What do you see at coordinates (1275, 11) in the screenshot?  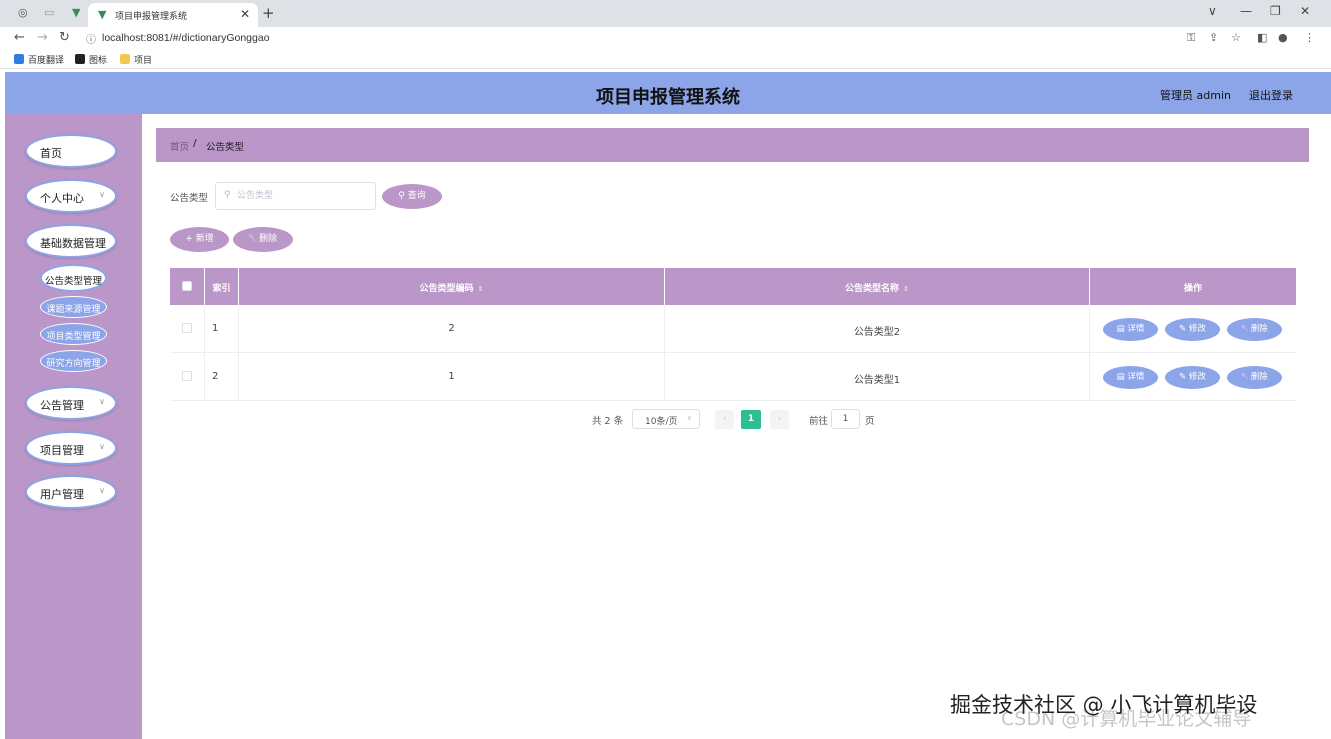 I see `restore-icon: ❐` at bounding box center [1275, 11].